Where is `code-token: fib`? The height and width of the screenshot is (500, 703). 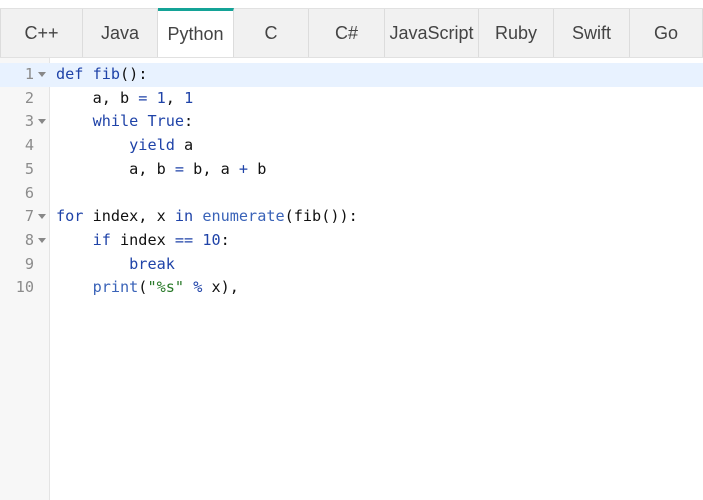 code-token: fib is located at coordinates (106, 74).